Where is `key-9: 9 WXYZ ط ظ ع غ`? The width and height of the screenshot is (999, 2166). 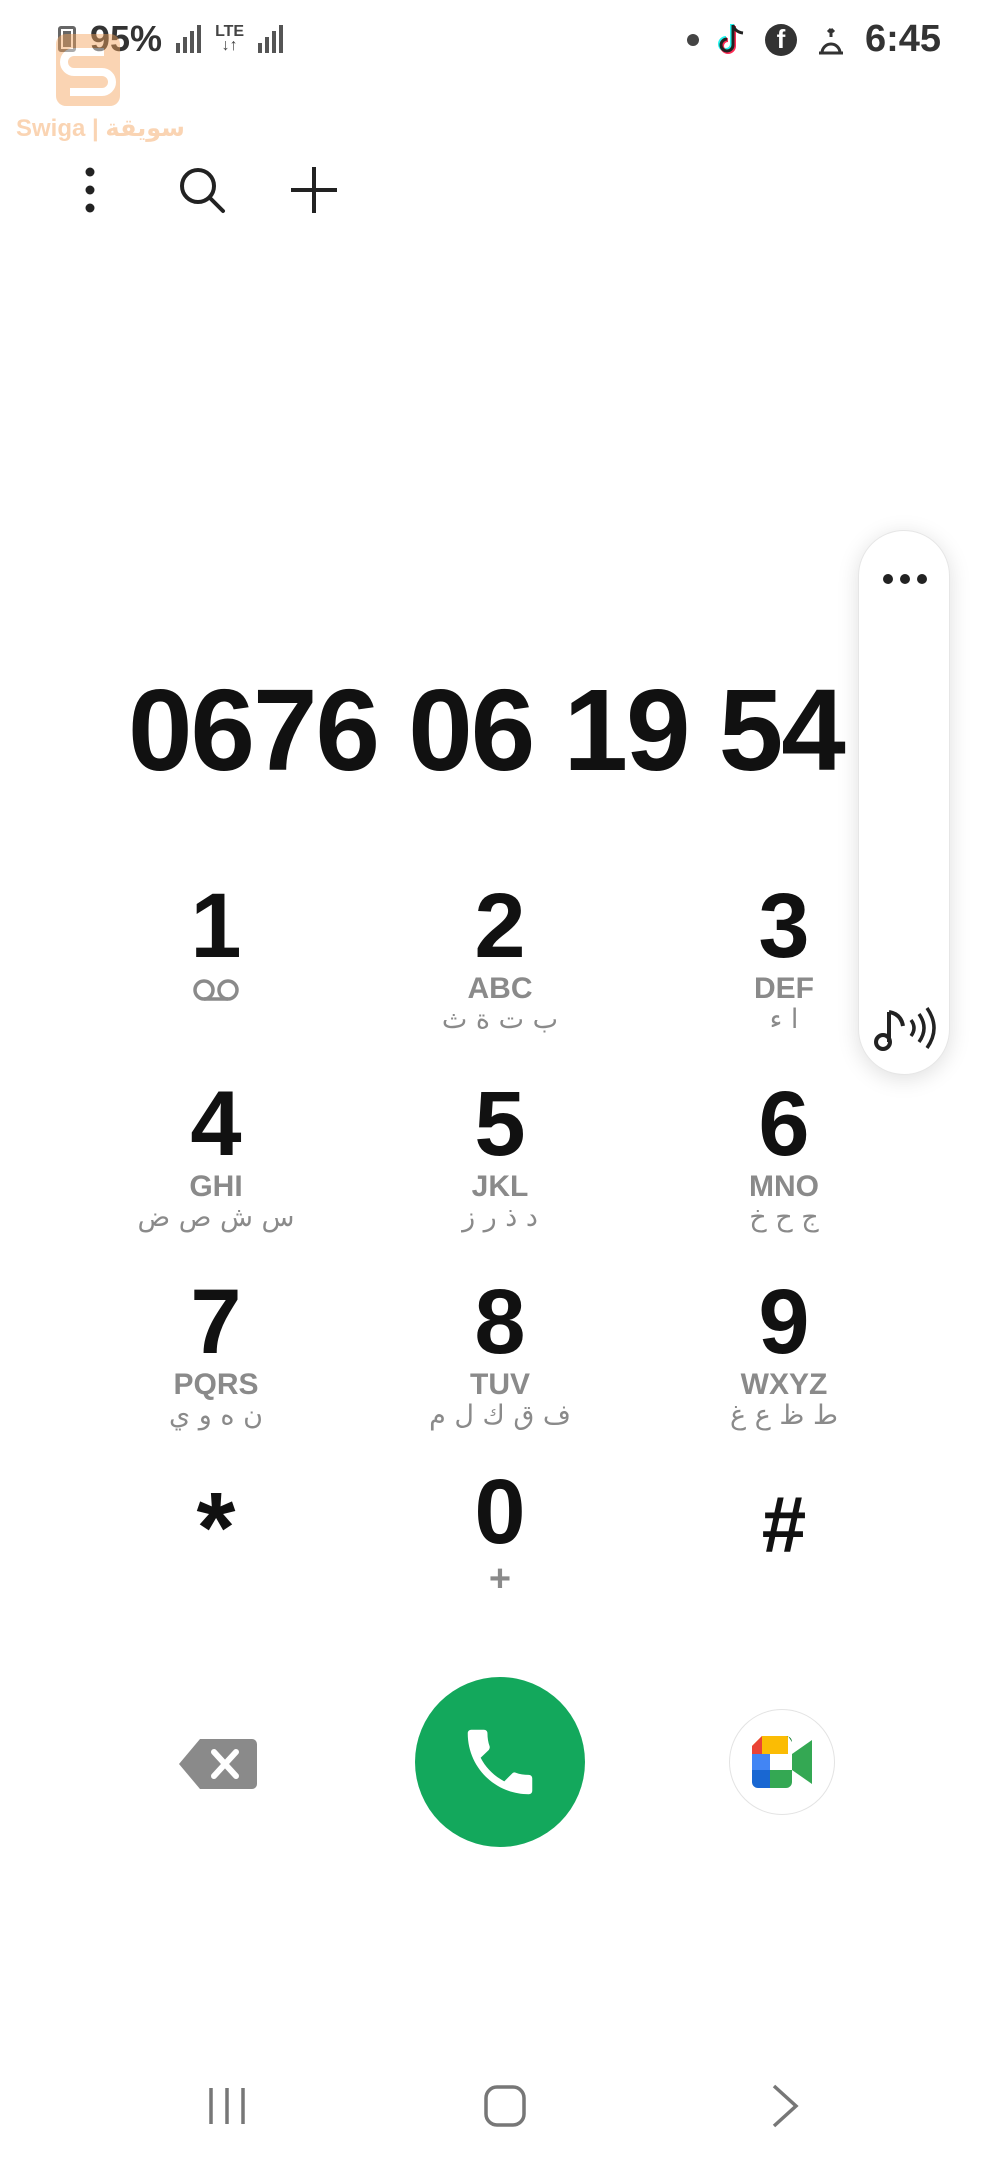
key-9: 9 WXYZ ط ظ ع غ is located at coordinates (784, 1351).